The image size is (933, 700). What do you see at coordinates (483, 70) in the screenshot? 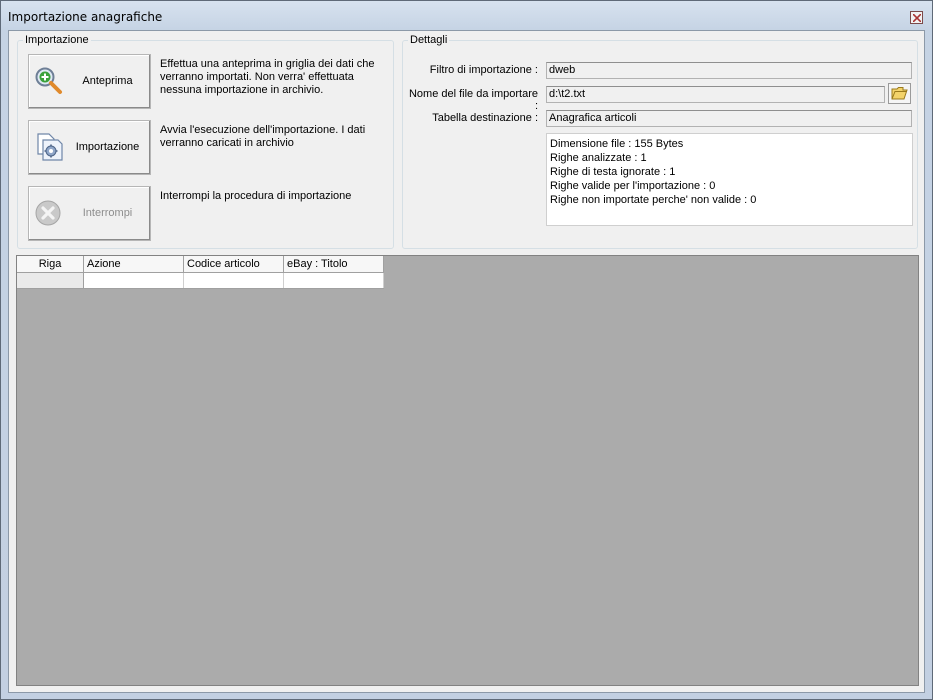
I see `filtro-label: Filtro di importazione :` at bounding box center [483, 70].